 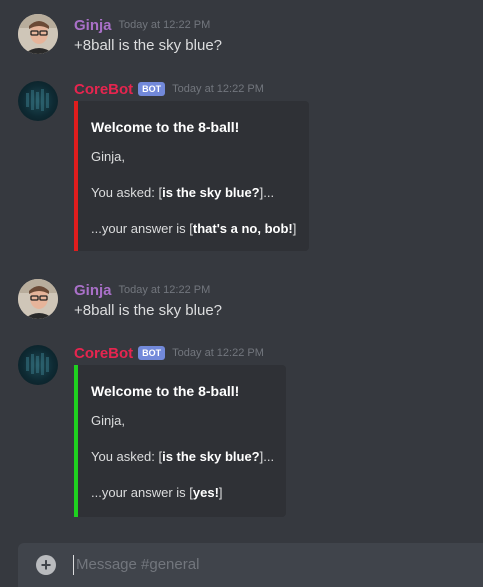 I want to click on message-input: Message #general, so click(x=137, y=565).